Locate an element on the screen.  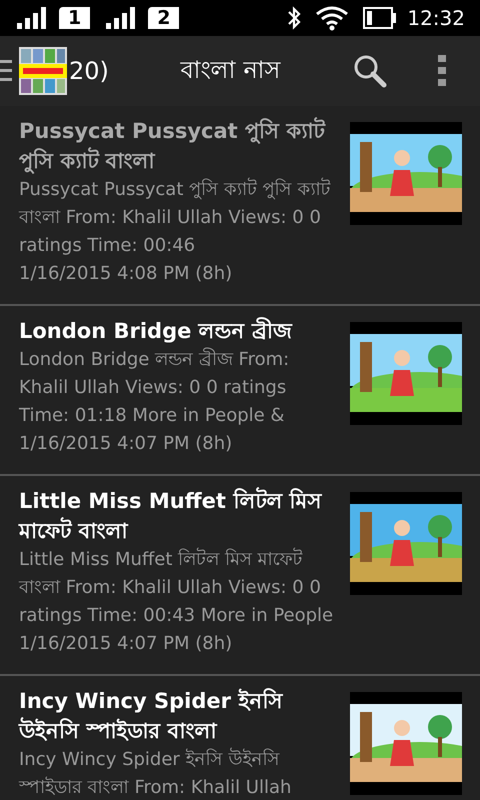
battery-icon is located at coordinates (380, 18).